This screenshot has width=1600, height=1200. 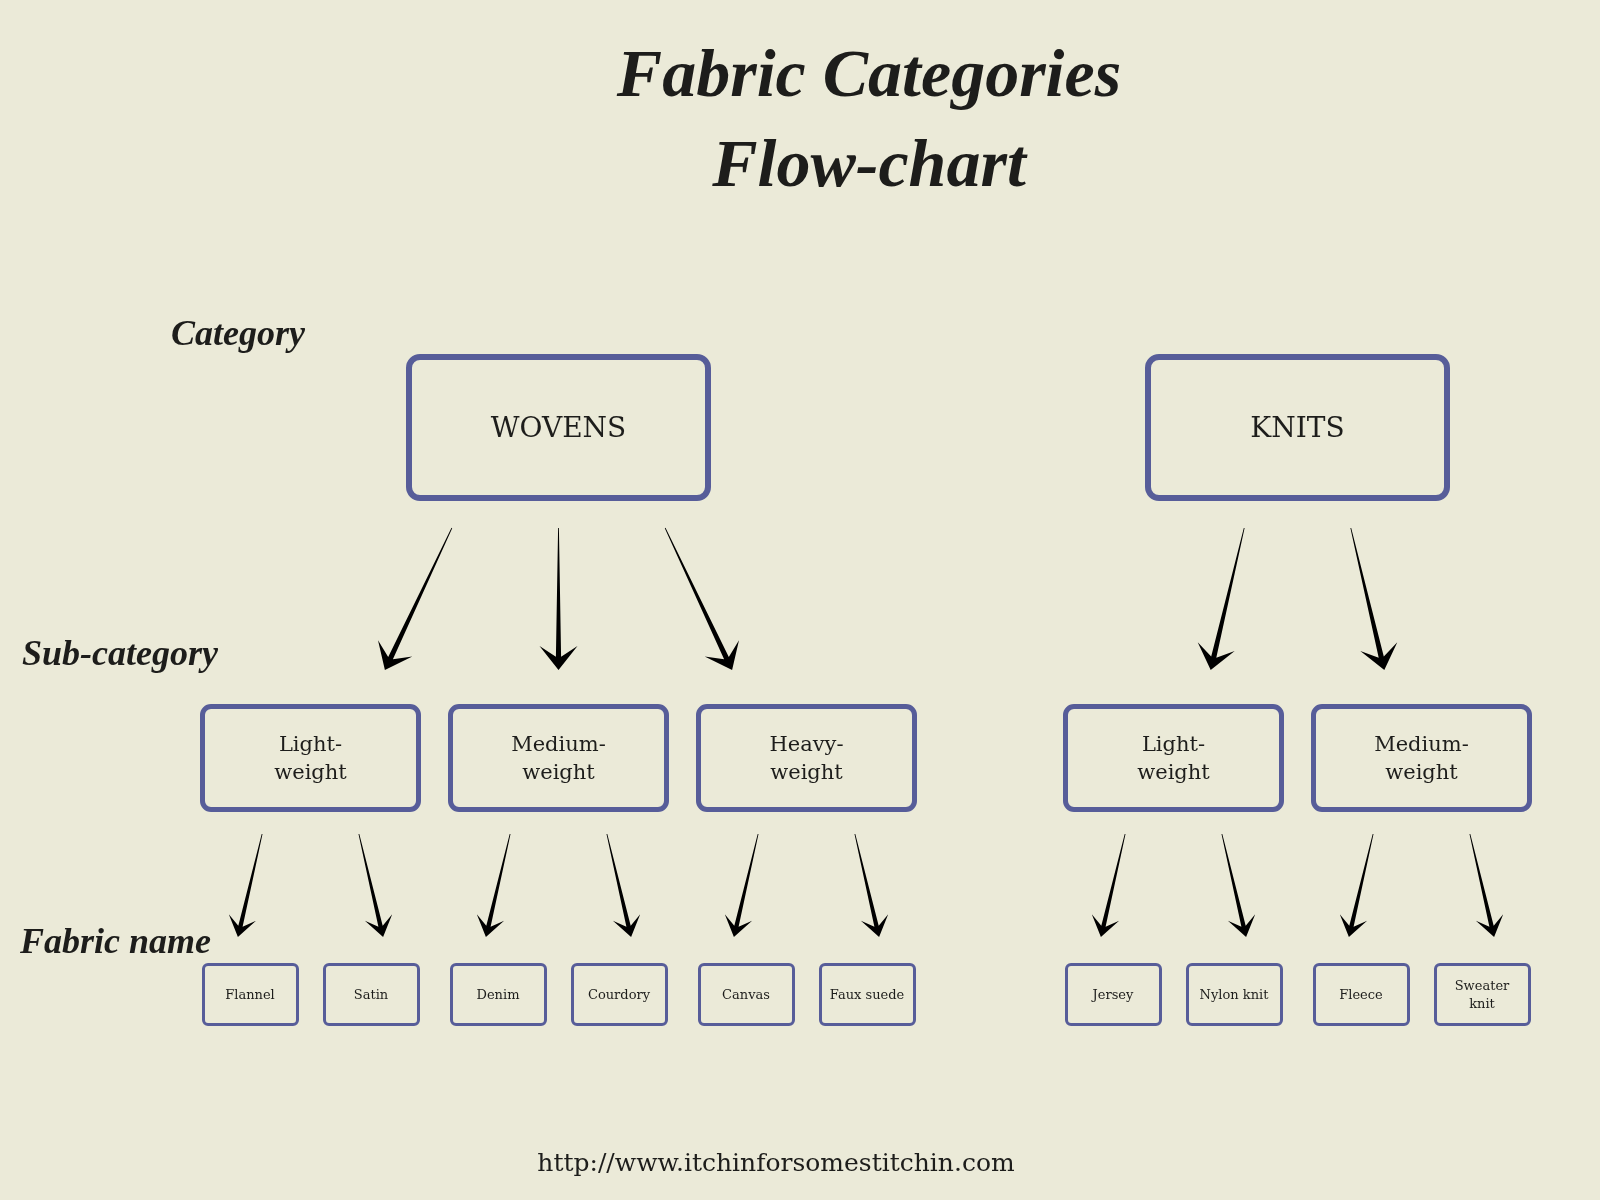 What do you see at coordinates (120, 653) in the screenshot?
I see `row-label: Sub-category` at bounding box center [120, 653].